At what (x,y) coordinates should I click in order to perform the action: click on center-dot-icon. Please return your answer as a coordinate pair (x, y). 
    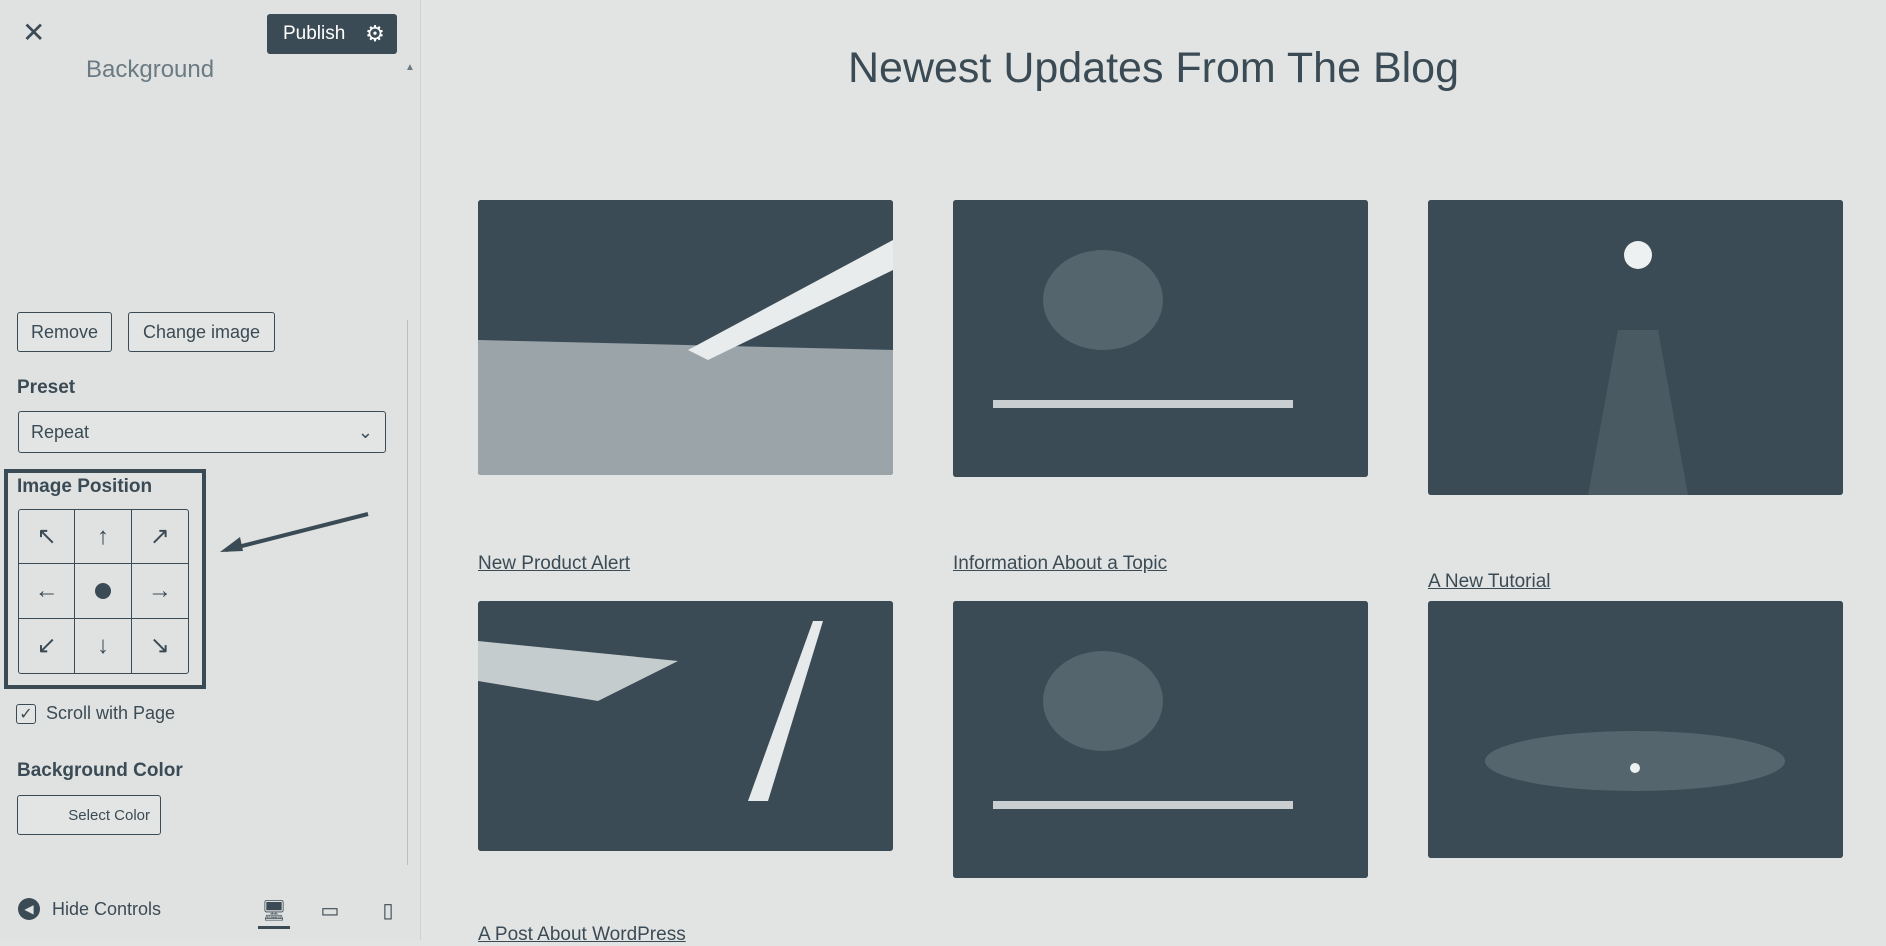
    Looking at the image, I should click on (102, 590).